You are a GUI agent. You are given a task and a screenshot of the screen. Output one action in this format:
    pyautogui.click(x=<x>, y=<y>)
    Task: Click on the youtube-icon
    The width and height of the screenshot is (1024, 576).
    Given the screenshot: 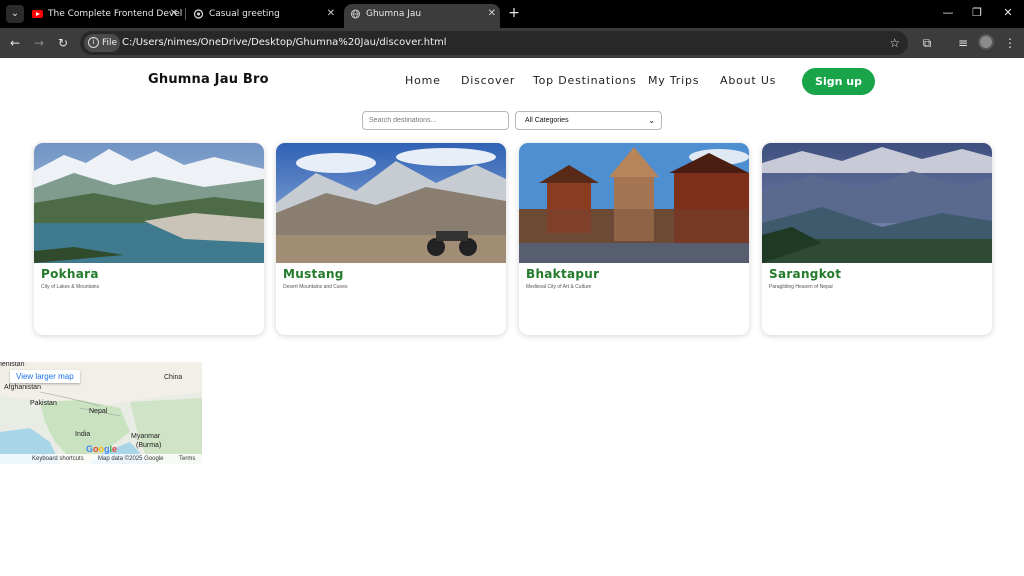 What is the action you would take?
    pyautogui.click(x=37, y=14)
    